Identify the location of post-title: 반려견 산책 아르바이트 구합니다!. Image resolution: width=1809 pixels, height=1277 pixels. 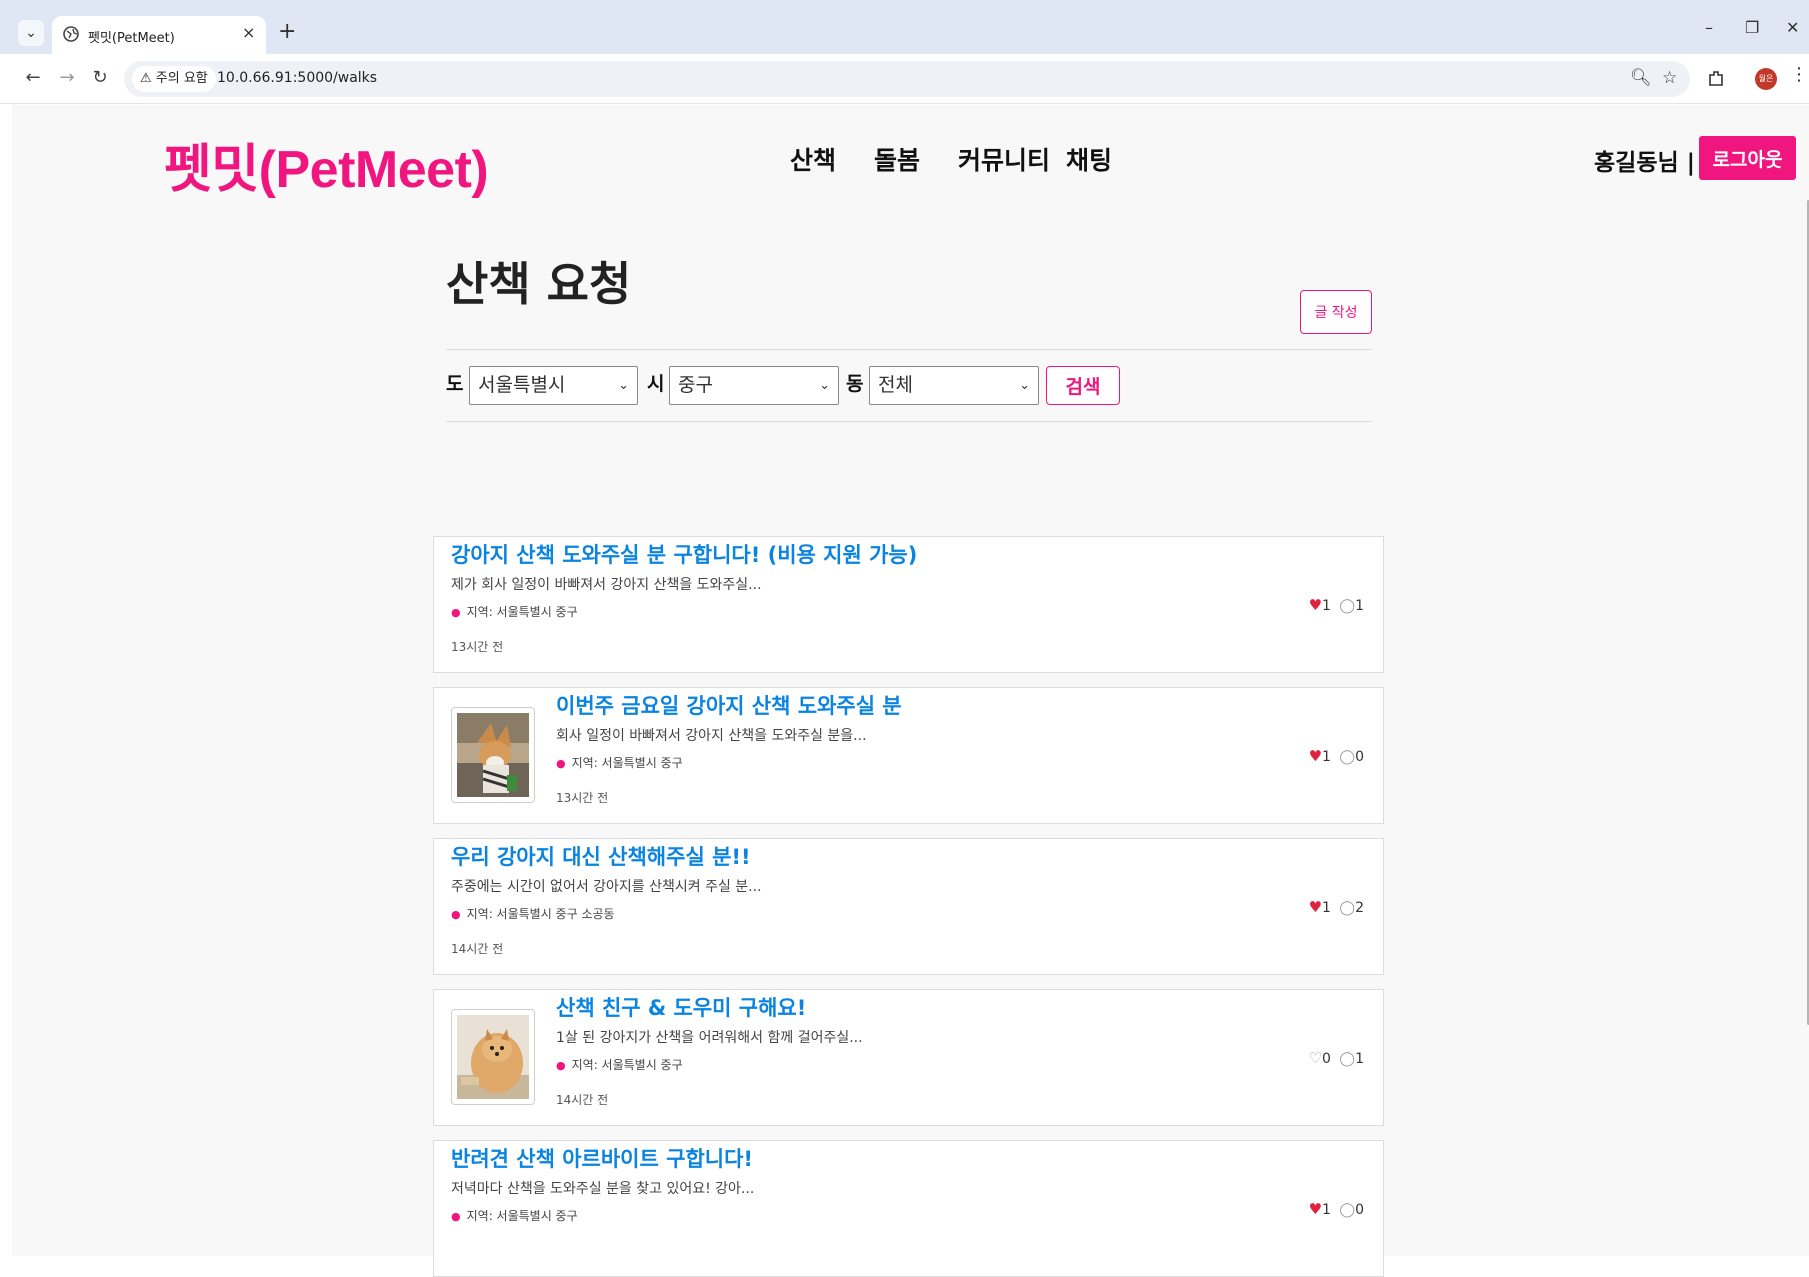
(602, 1159).